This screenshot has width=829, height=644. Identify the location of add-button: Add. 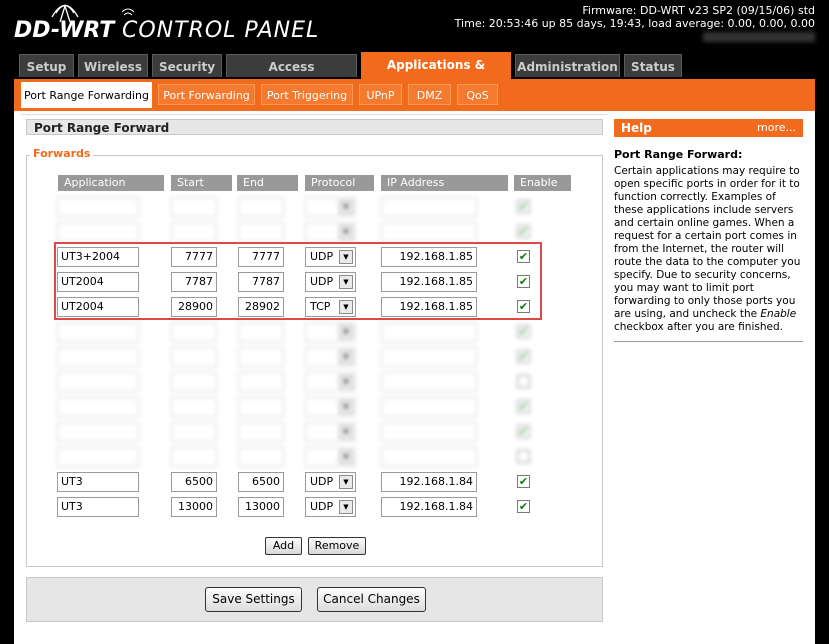
(283, 546).